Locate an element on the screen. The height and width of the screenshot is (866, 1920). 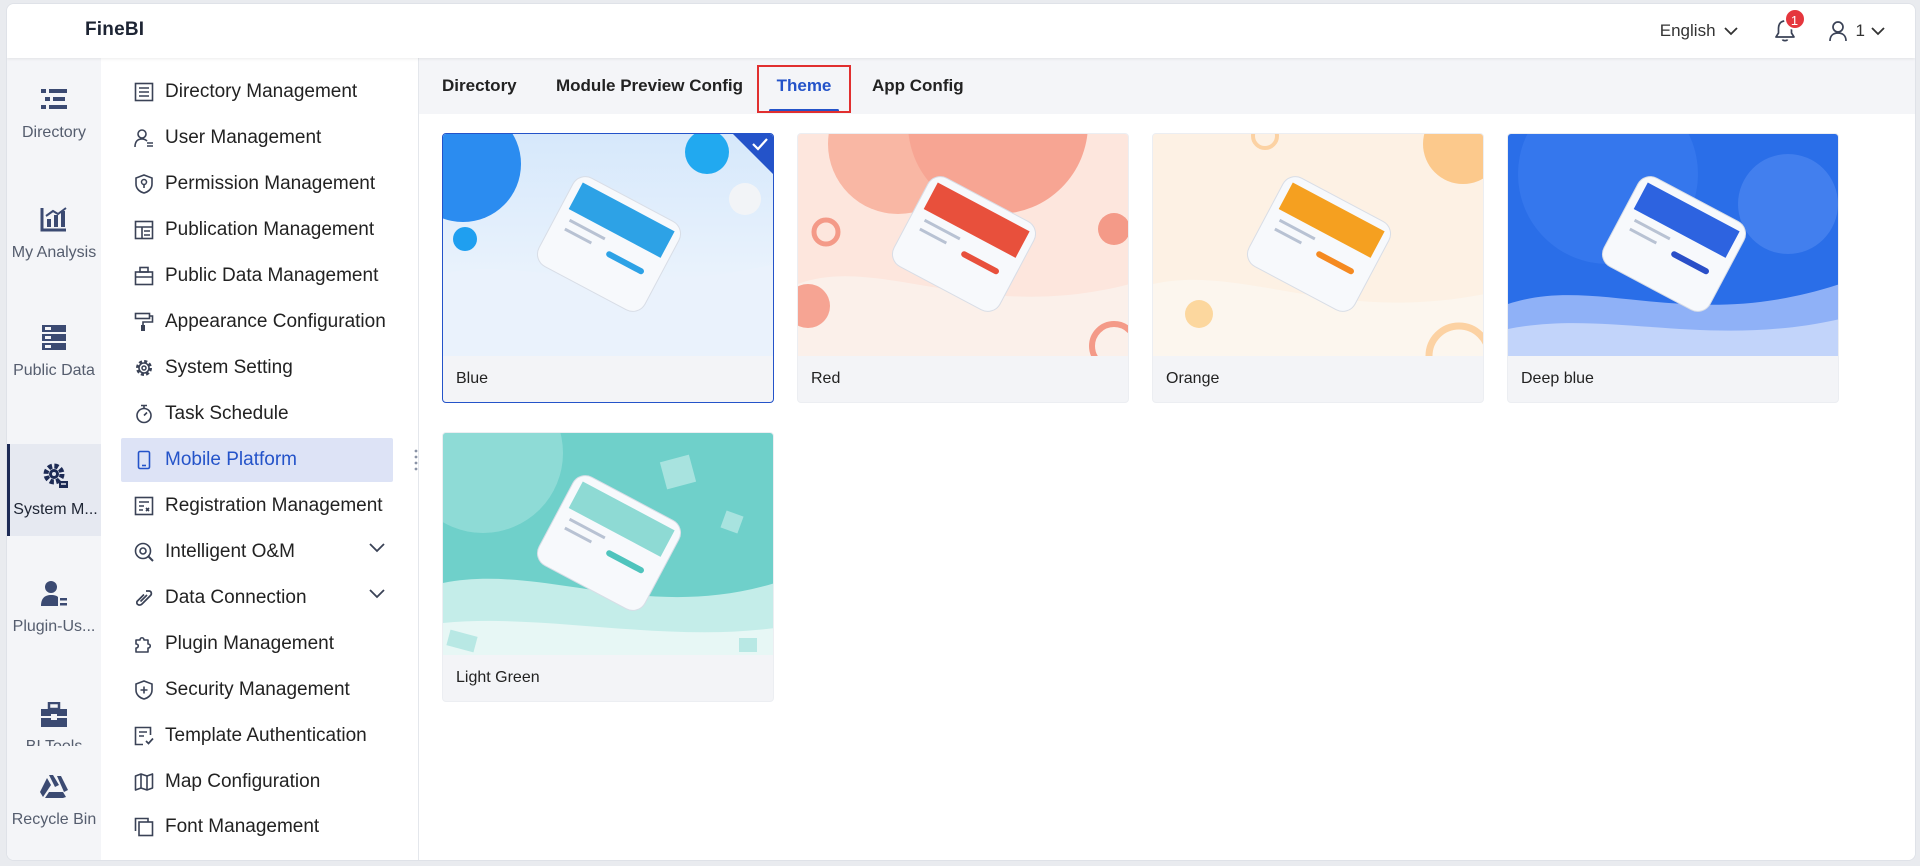
gear-icon is located at coordinates (144, 368).